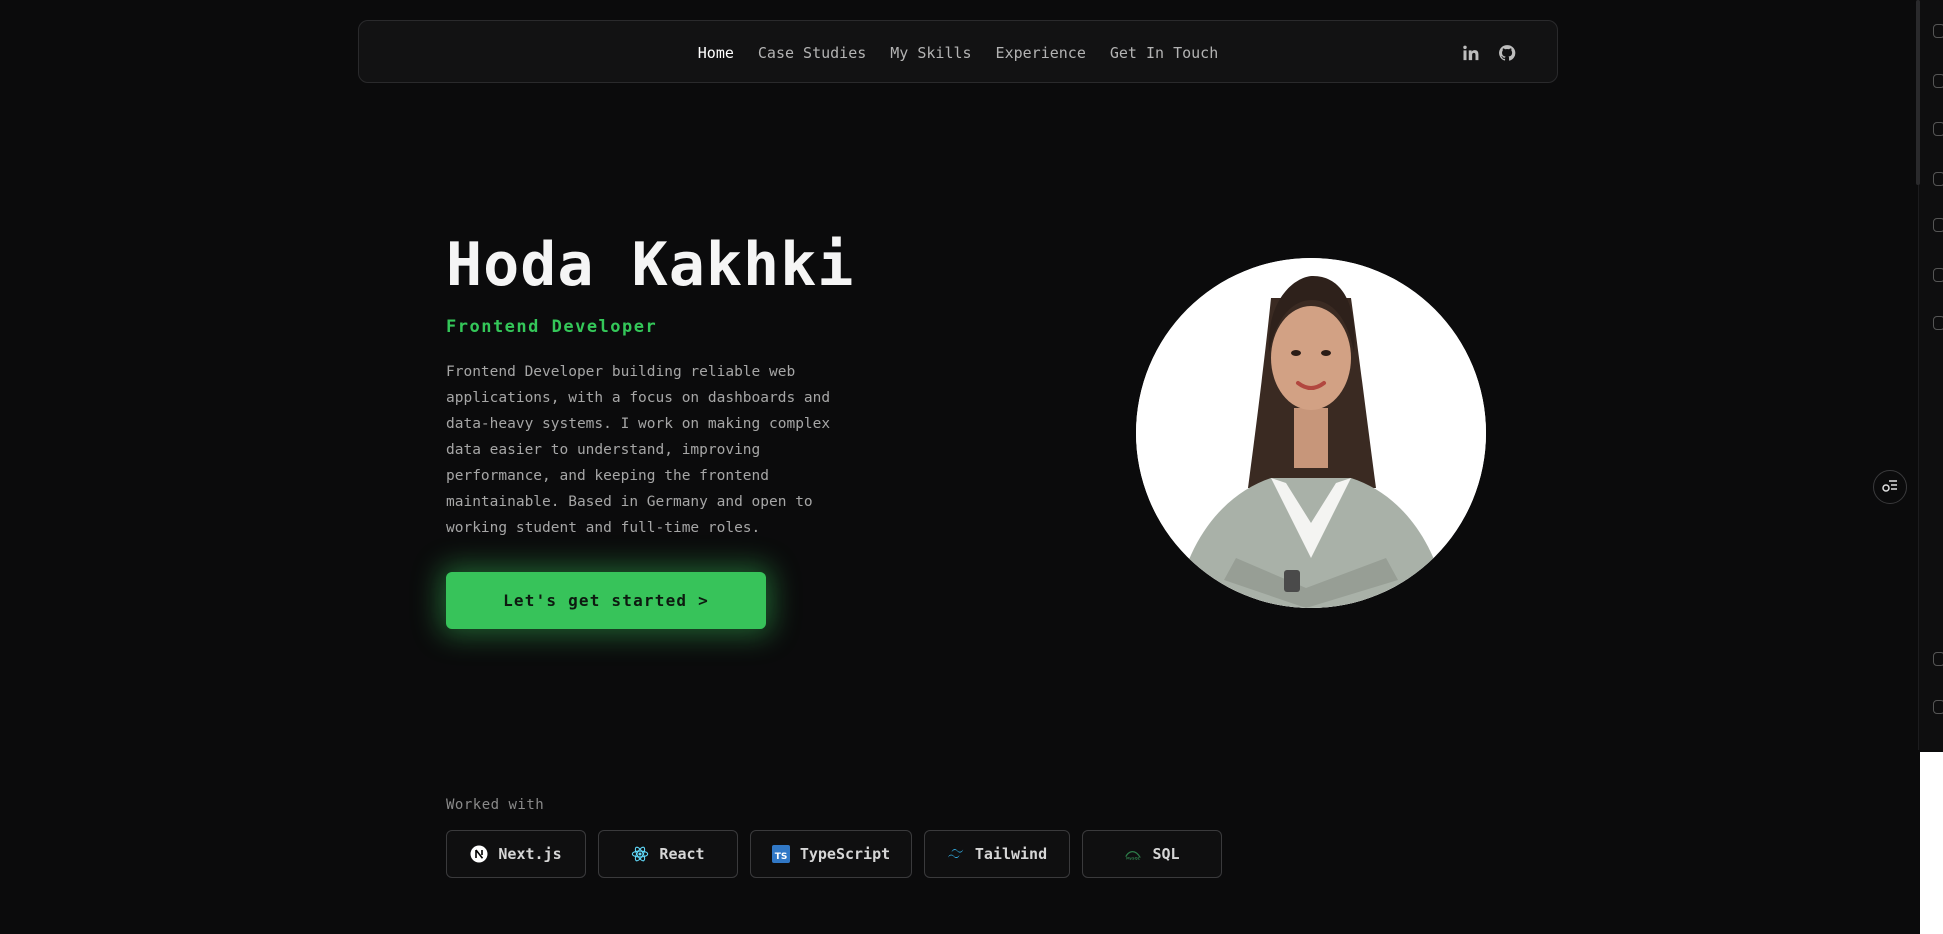 This screenshot has width=1943, height=934. Describe the element at coordinates (1507, 53) in the screenshot. I see `github-icon` at that location.